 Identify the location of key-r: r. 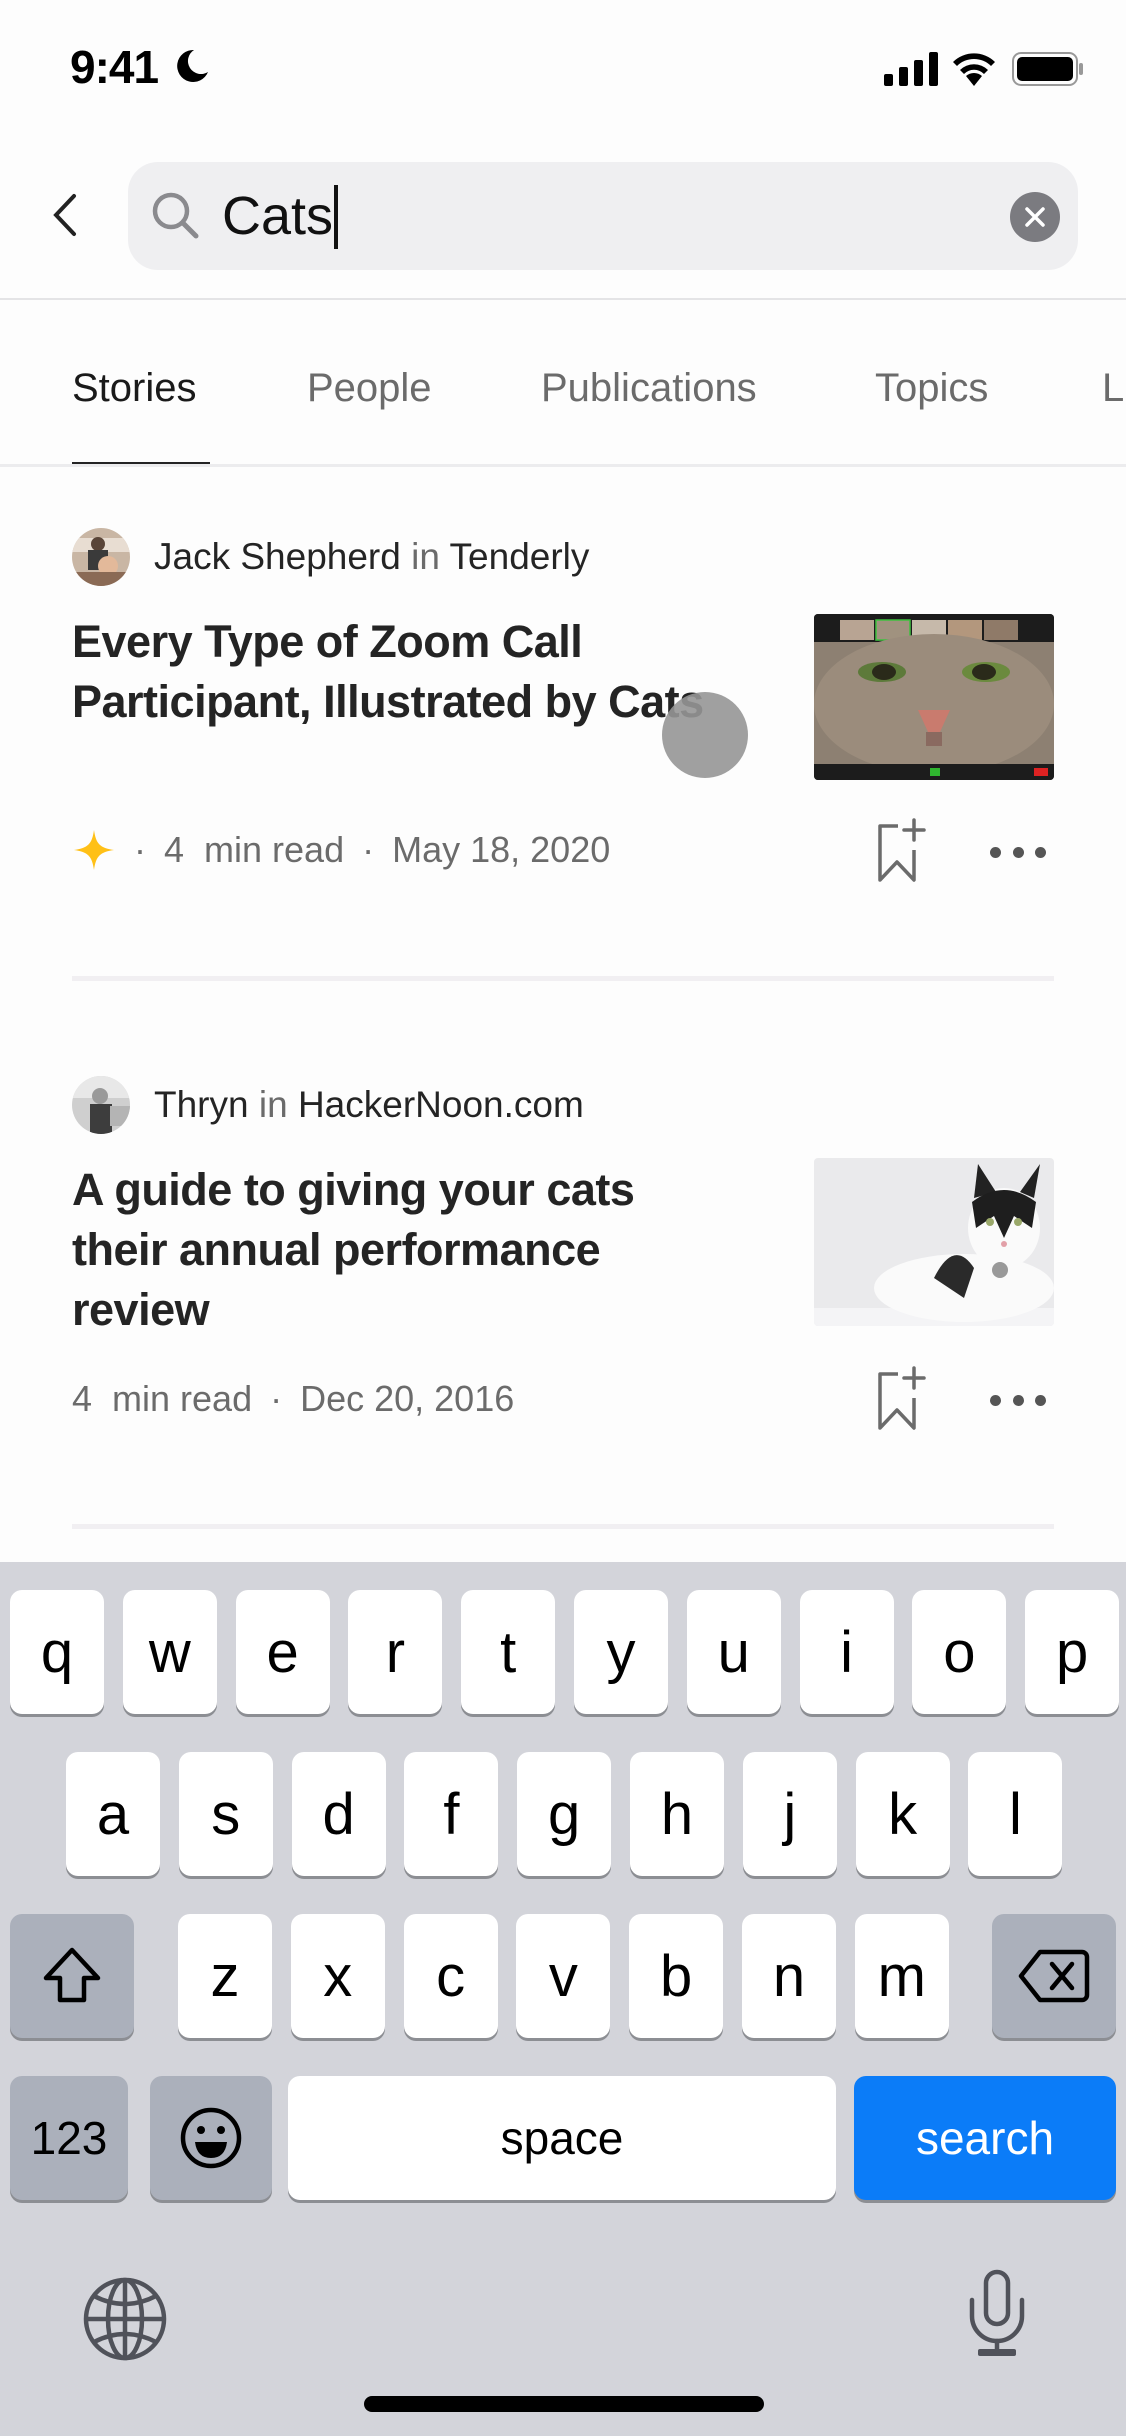
(395, 1652).